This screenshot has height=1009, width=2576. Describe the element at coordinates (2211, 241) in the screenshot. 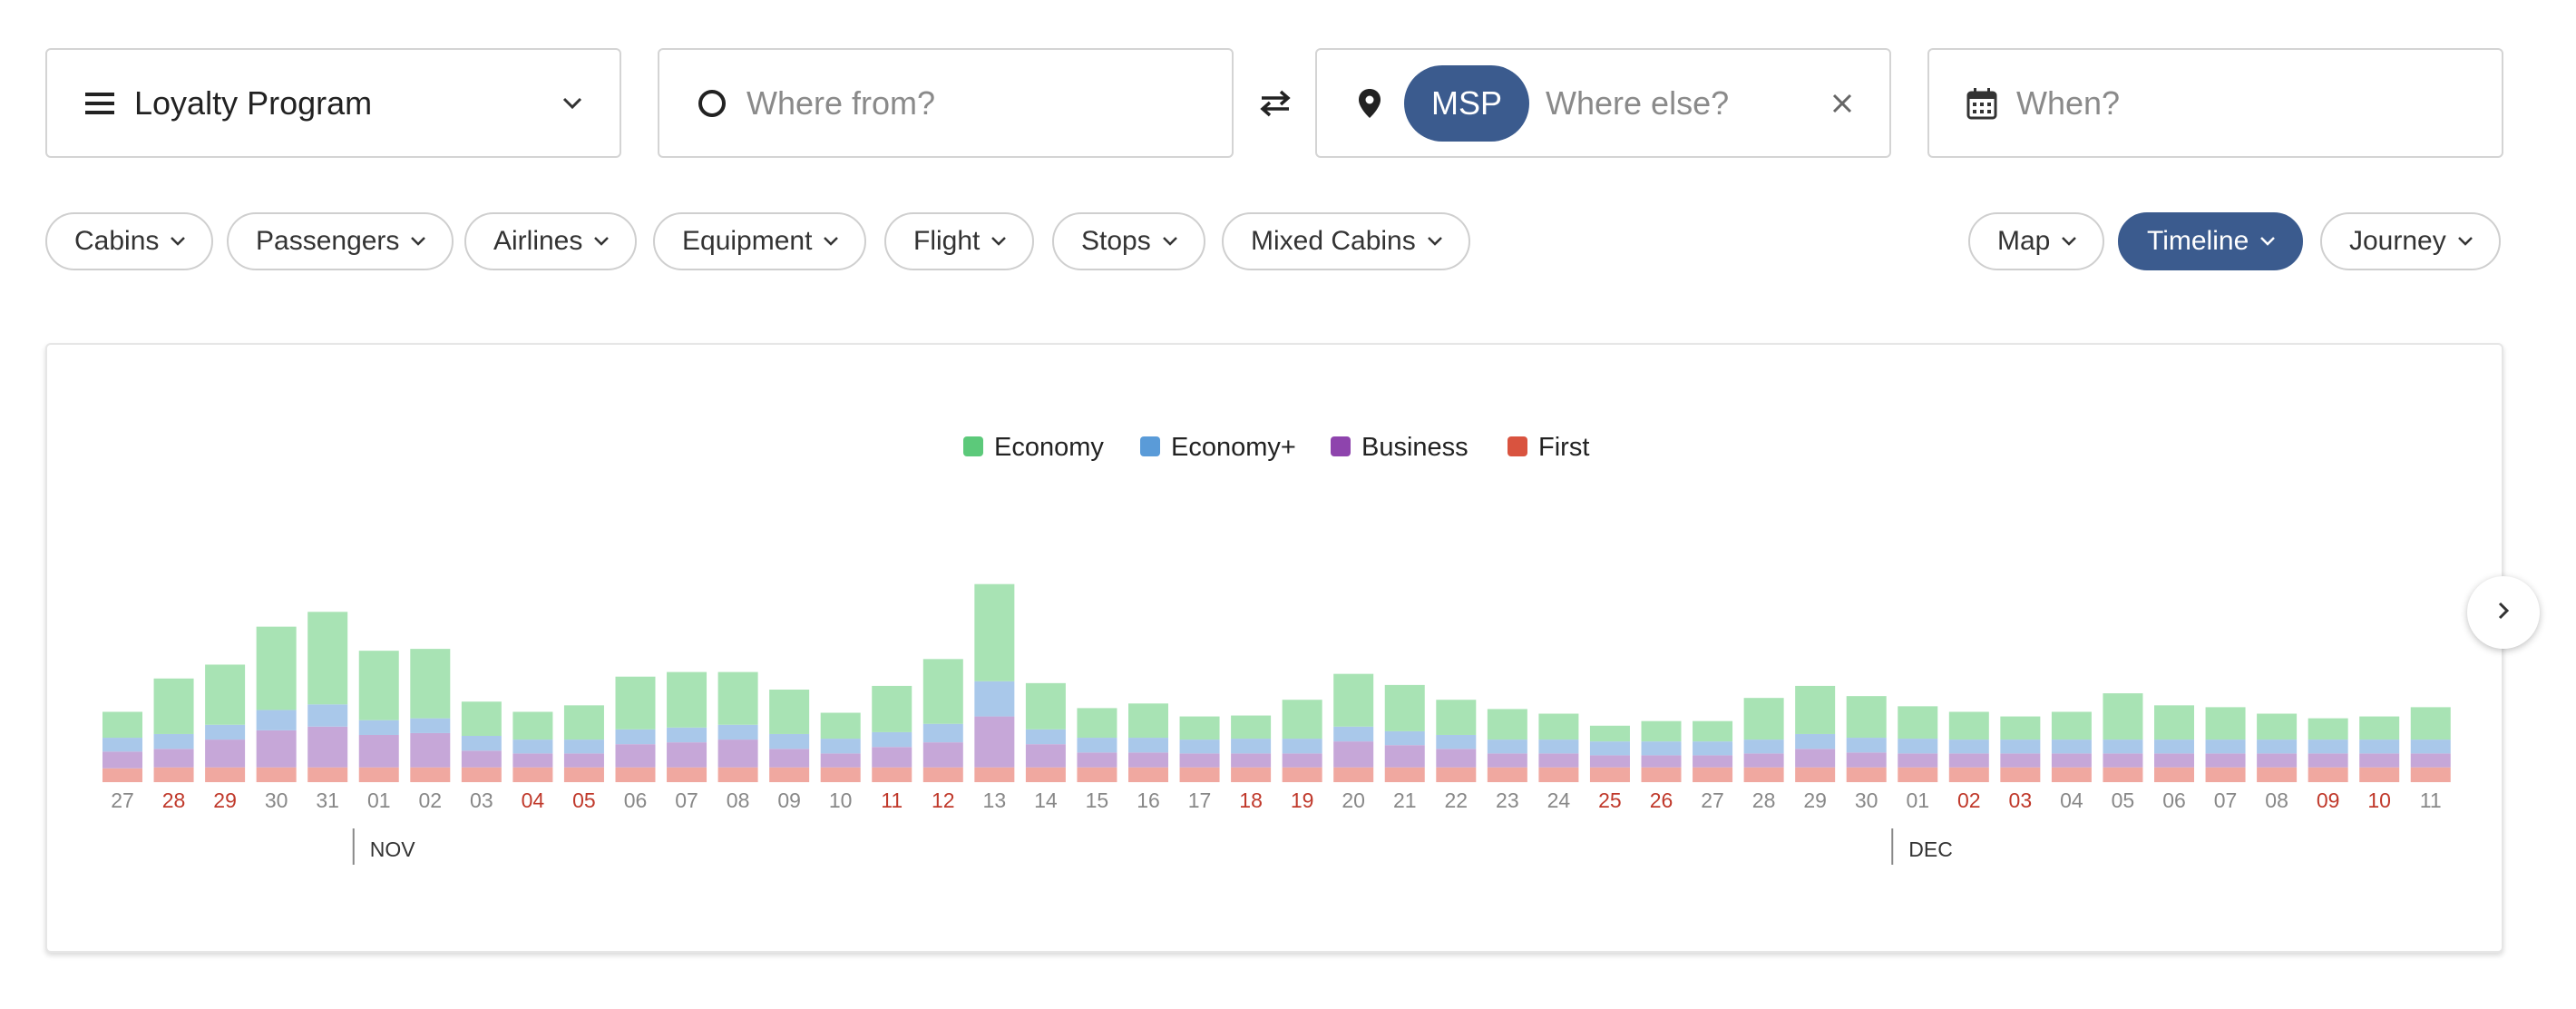

I see `view-timeline: Timeline` at that location.